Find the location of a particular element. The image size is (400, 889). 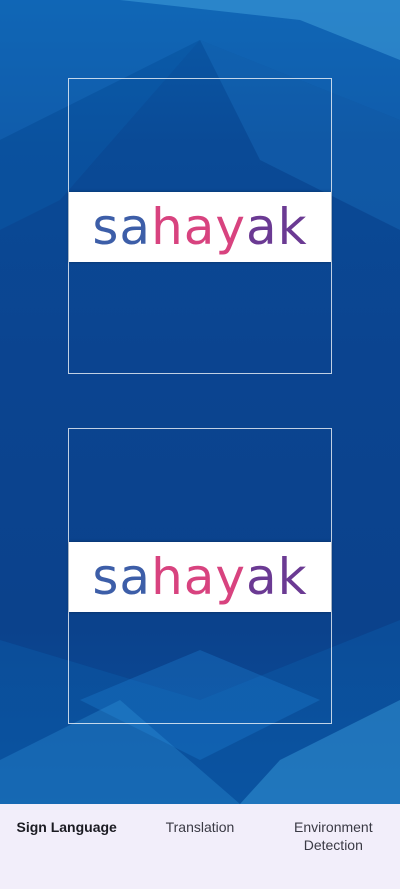

nav-sign-language: Sign Language is located at coordinates (66, 846).